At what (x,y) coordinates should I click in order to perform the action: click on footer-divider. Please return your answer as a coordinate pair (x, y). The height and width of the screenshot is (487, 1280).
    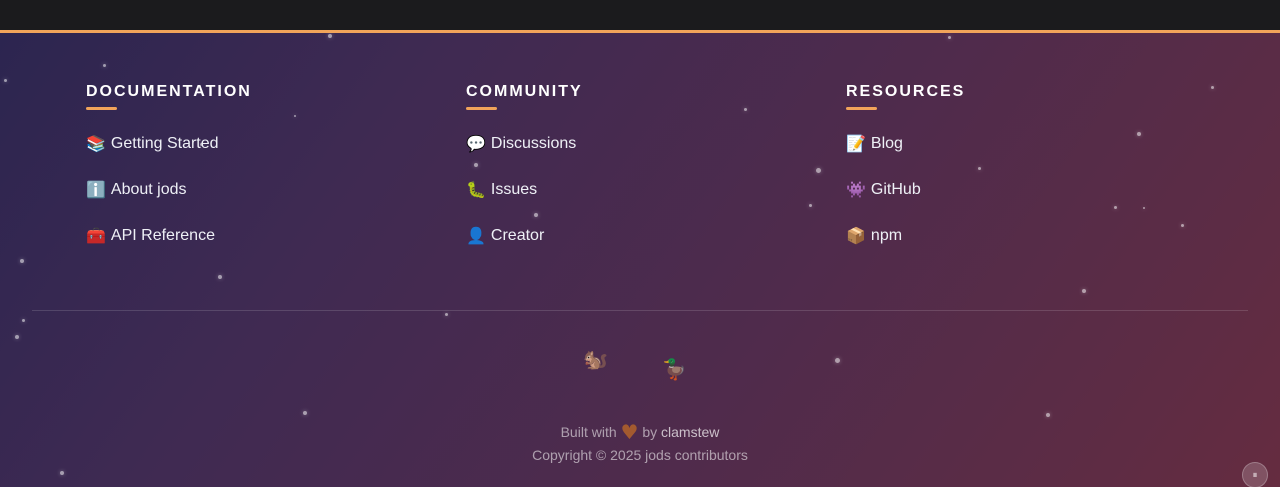
    Looking at the image, I should click on (640, 310).